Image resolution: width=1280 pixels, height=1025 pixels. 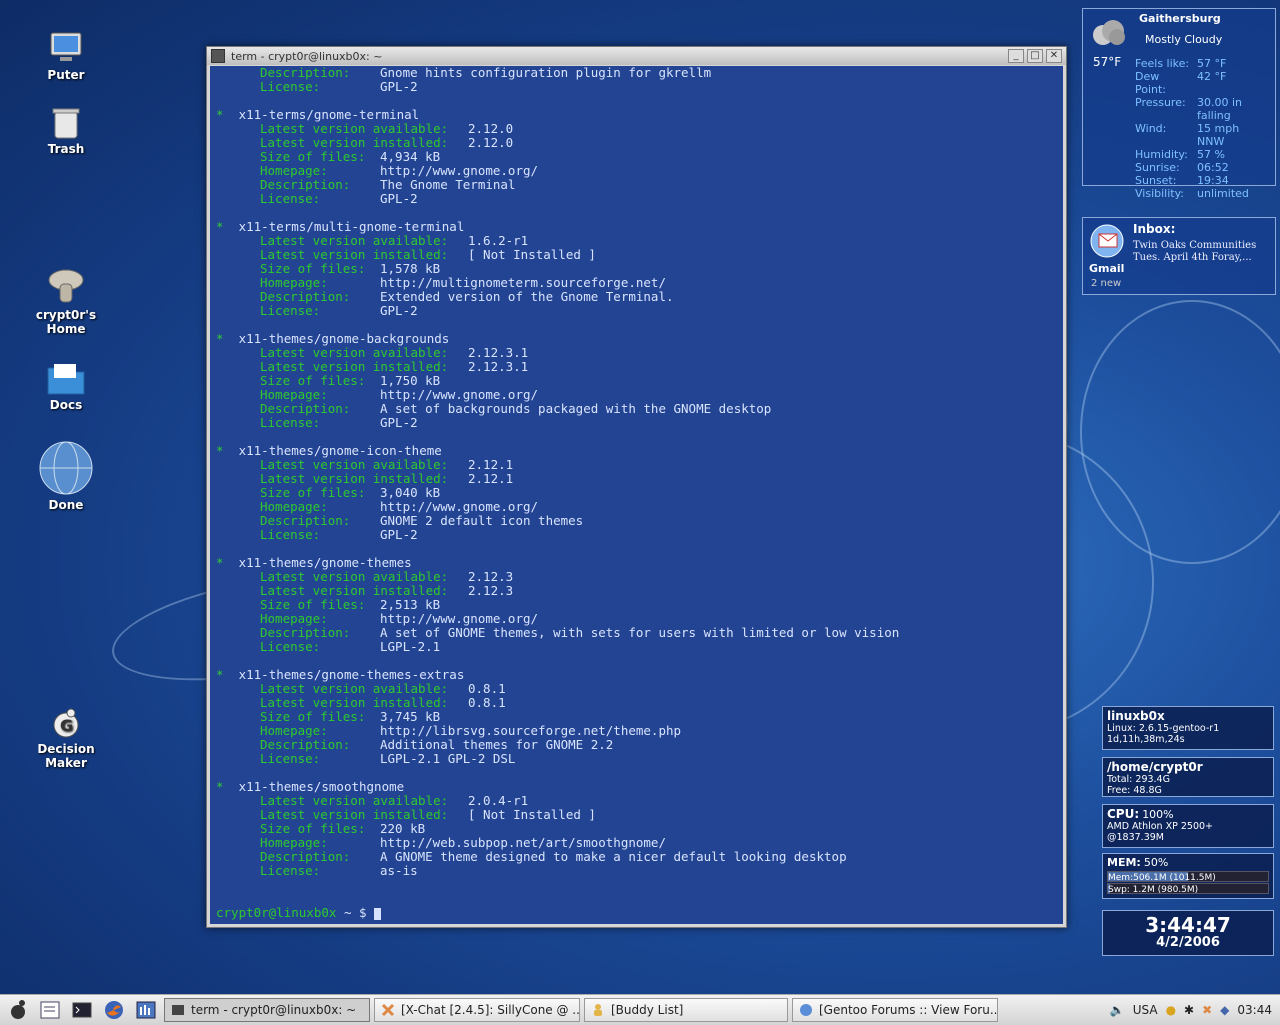 What do you see at coordinates (1016, 56) in the screenshot?
I see `minimize-button: _` at bounding box center [1016, 56].